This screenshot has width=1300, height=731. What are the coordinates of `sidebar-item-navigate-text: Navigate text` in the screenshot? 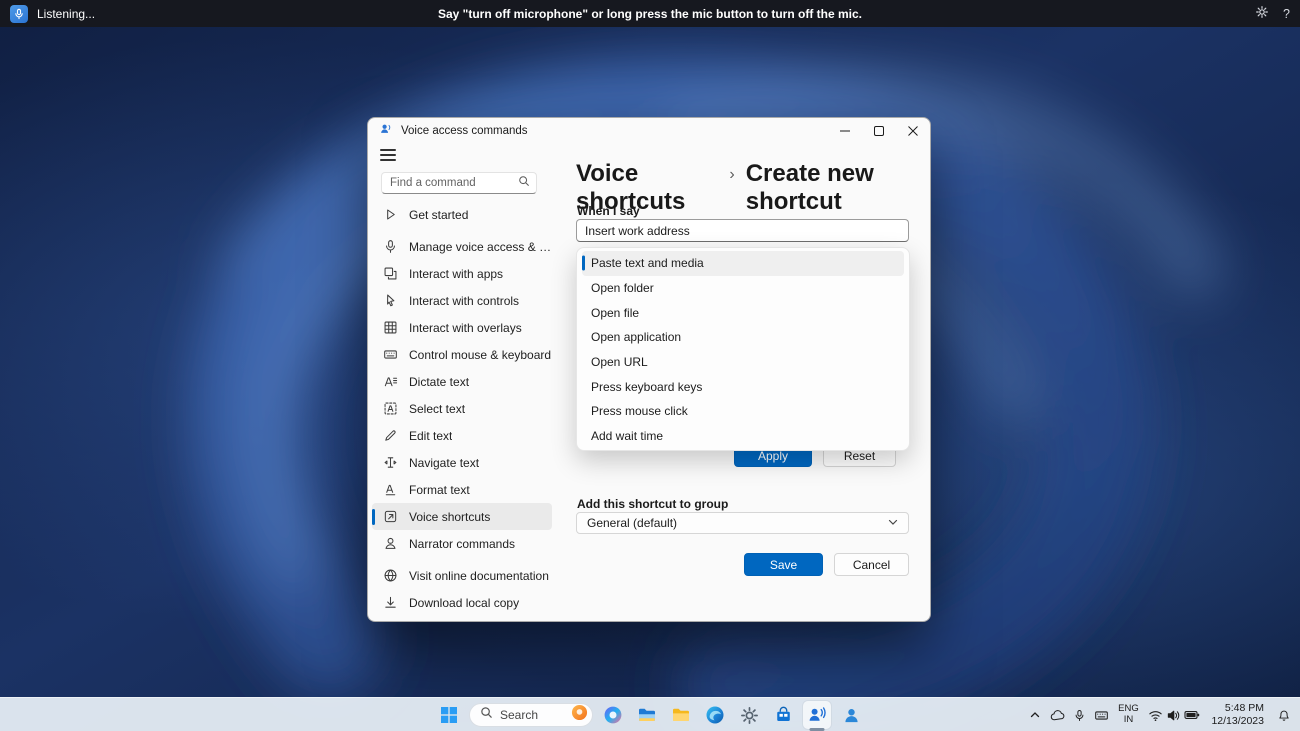 It's located at (462, 462).